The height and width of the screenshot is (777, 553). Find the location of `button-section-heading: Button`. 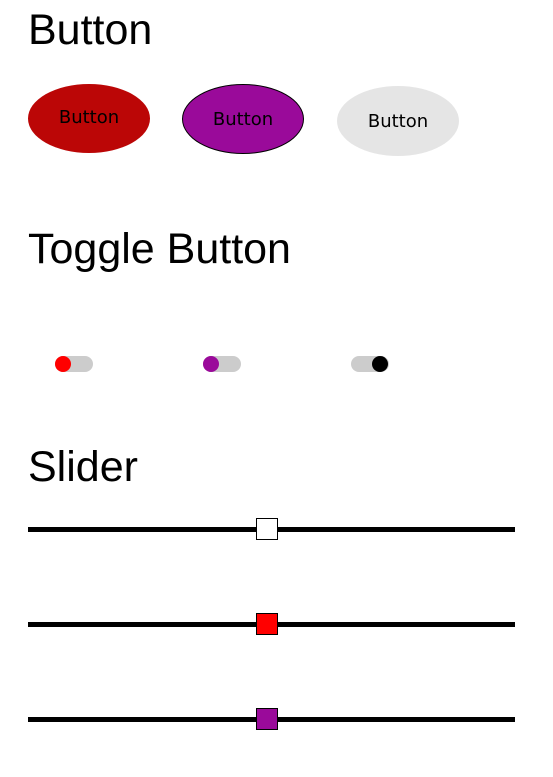

button-section-heading: Button is located at coordinates (90, 30).